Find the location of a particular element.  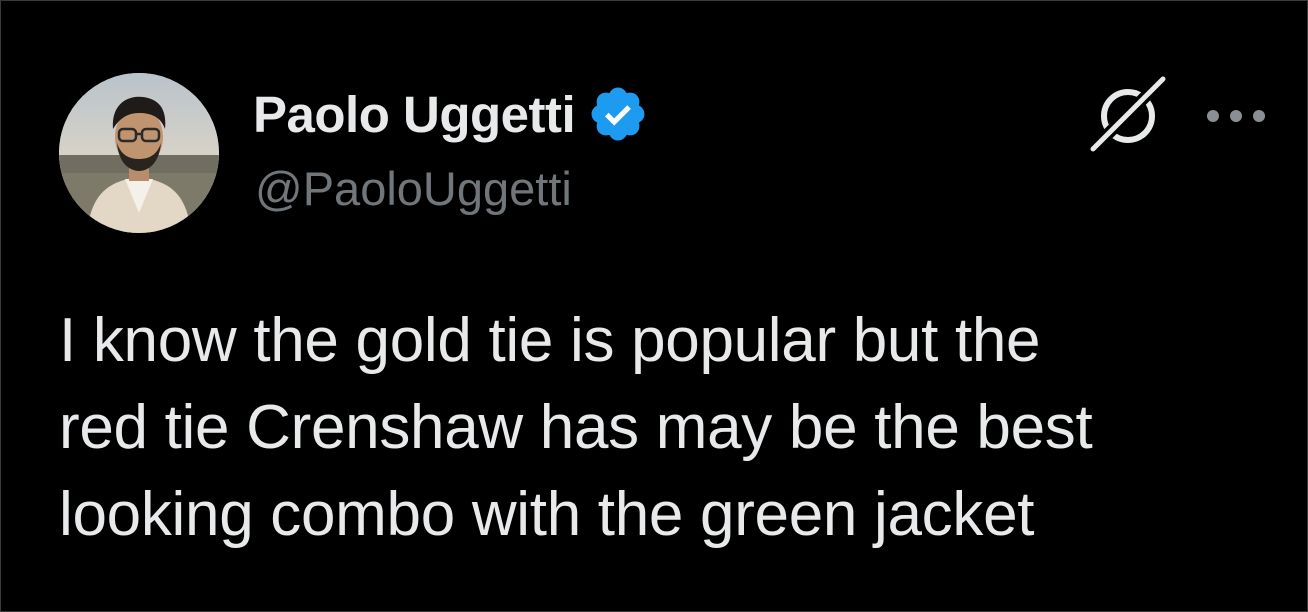

tweet-text-line: red tie Crenshaw has may be the best is located at coordinates (576, 427).